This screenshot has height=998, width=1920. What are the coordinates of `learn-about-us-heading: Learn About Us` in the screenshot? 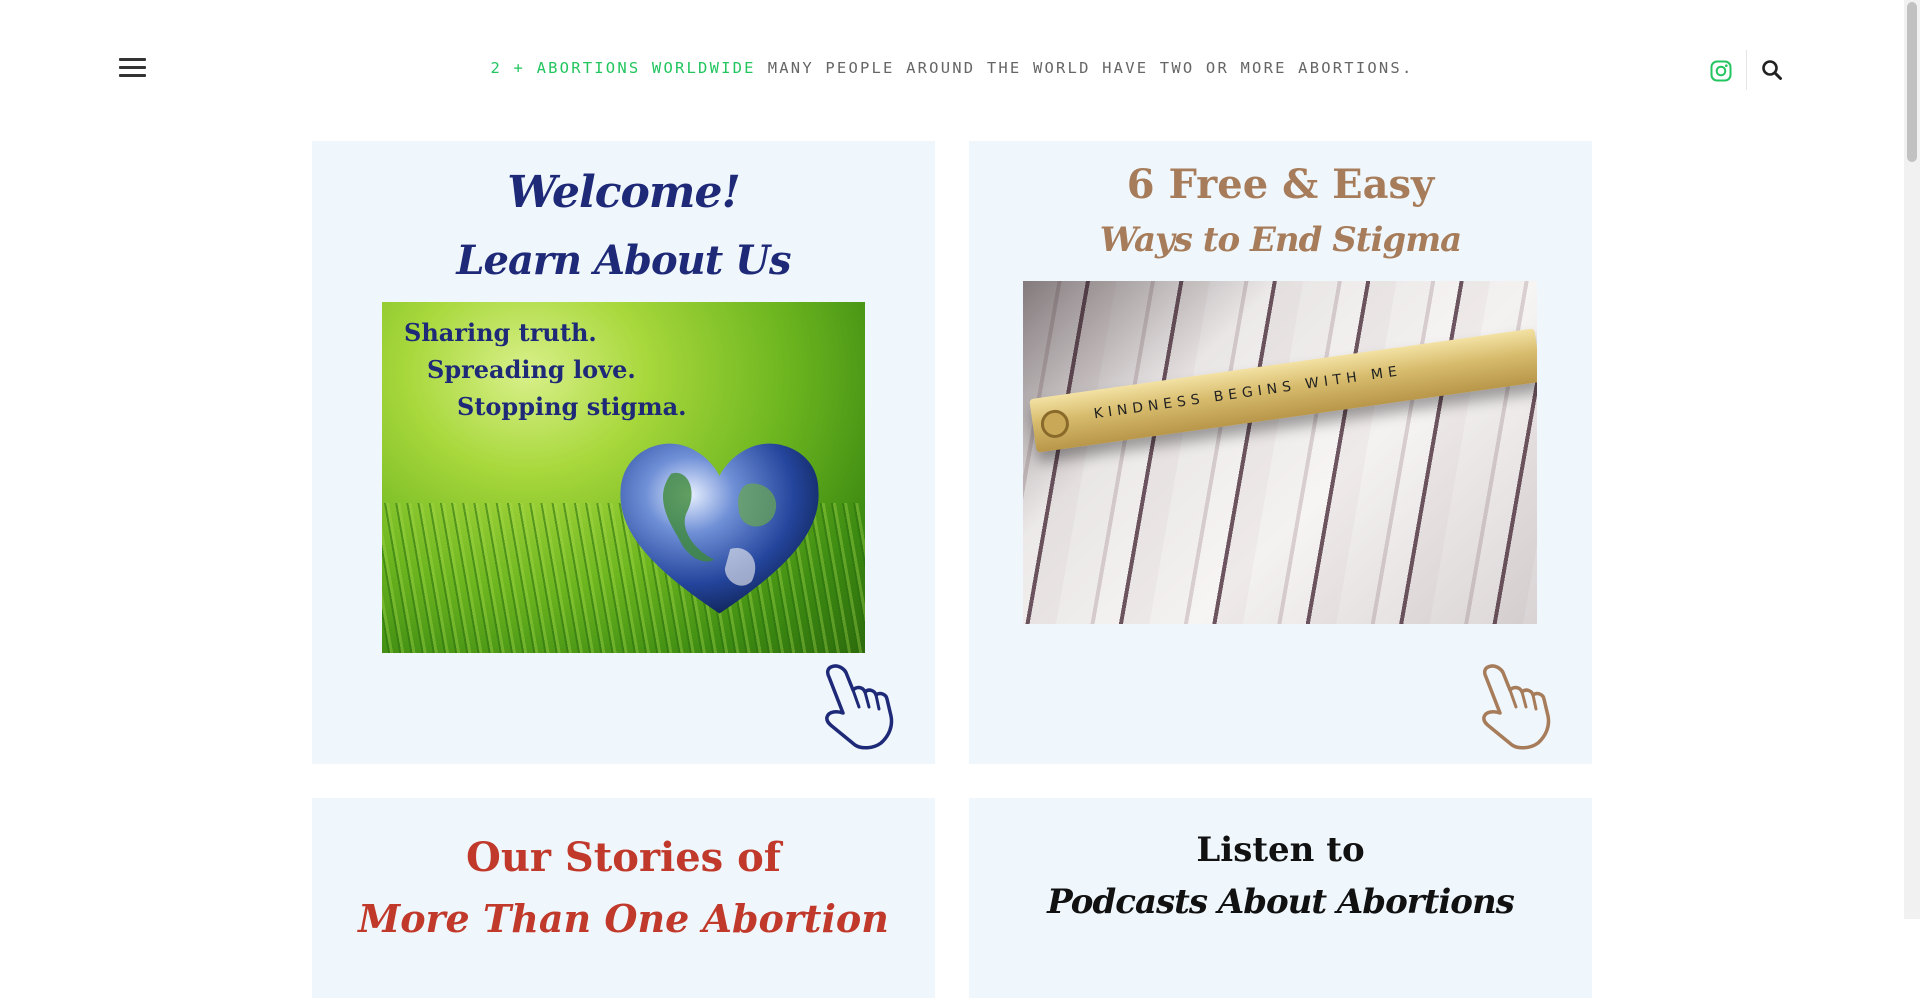 It's located at (623, 260).